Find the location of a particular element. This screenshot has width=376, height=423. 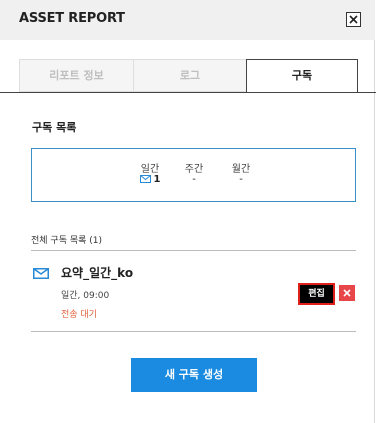

tab-bar: 리포트 정보 로그 구독 is located at coordinates (188, 75).